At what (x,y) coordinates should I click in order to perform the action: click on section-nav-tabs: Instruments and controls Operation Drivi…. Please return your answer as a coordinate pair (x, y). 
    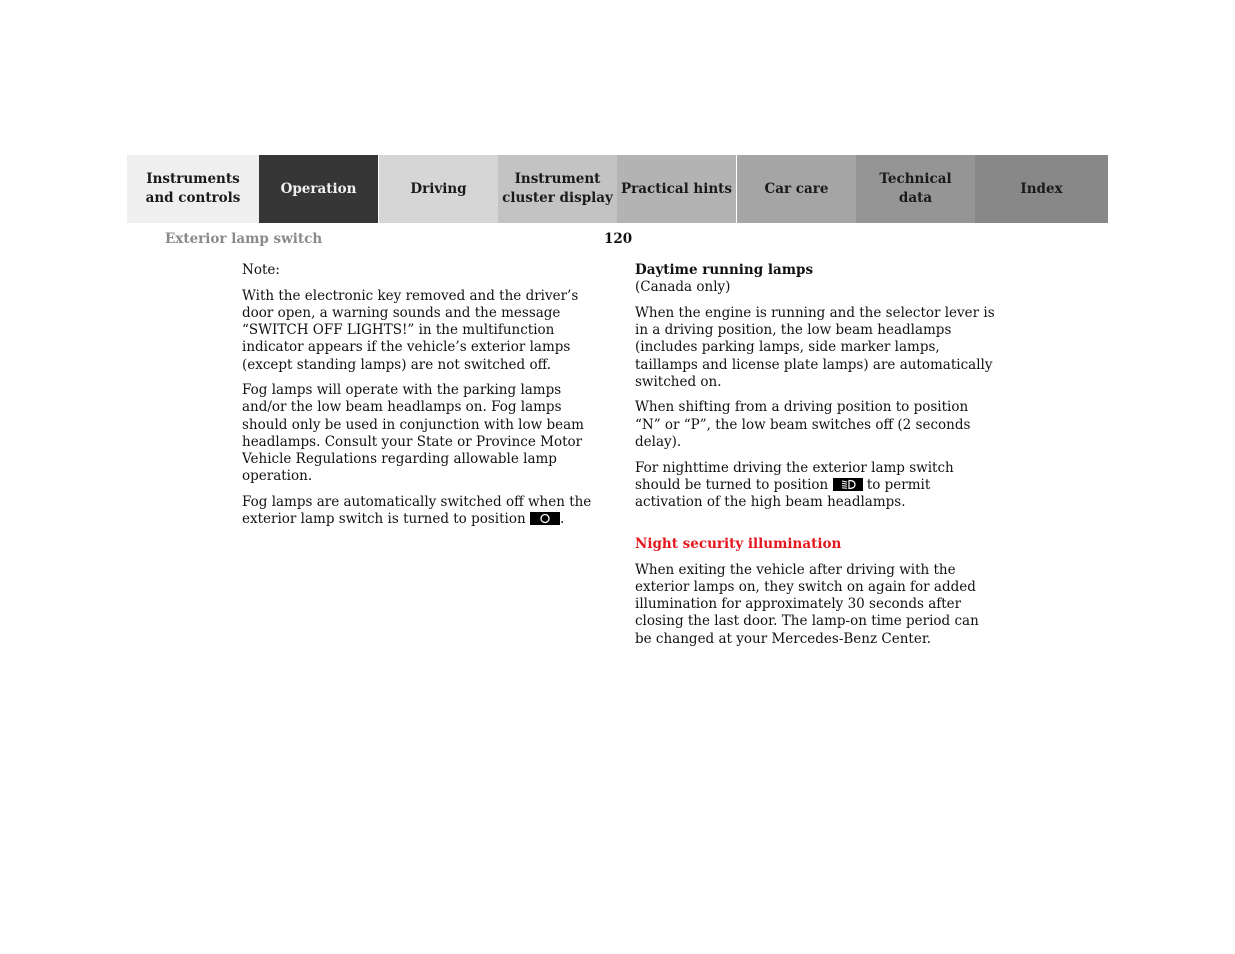
    Looking at the image, I should click on (617, 189).